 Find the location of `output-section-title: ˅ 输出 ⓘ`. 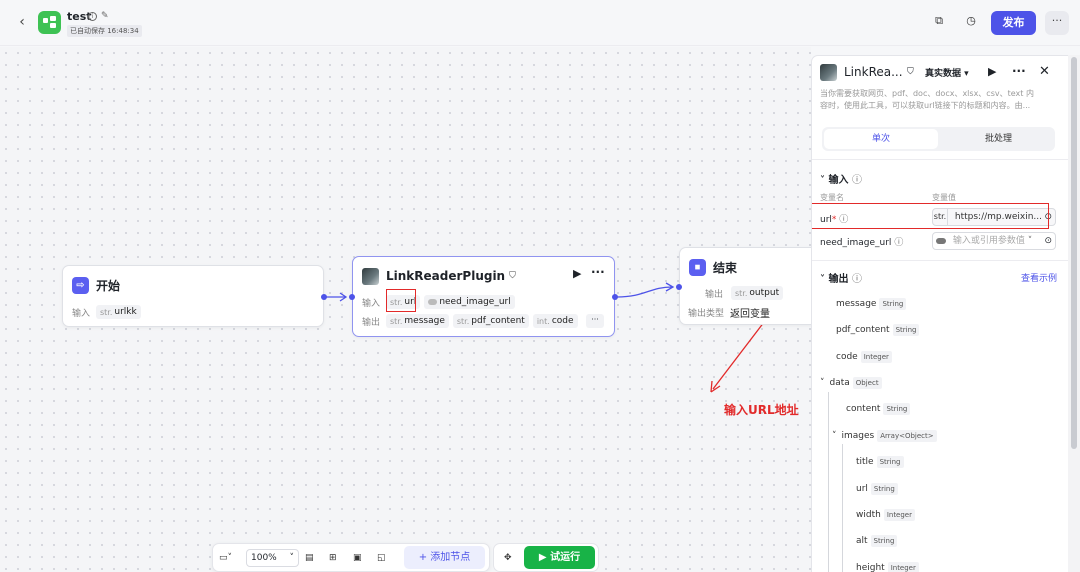

output-section-title: ˅ 输出 ⓘ is located at coordinates (841, 277).